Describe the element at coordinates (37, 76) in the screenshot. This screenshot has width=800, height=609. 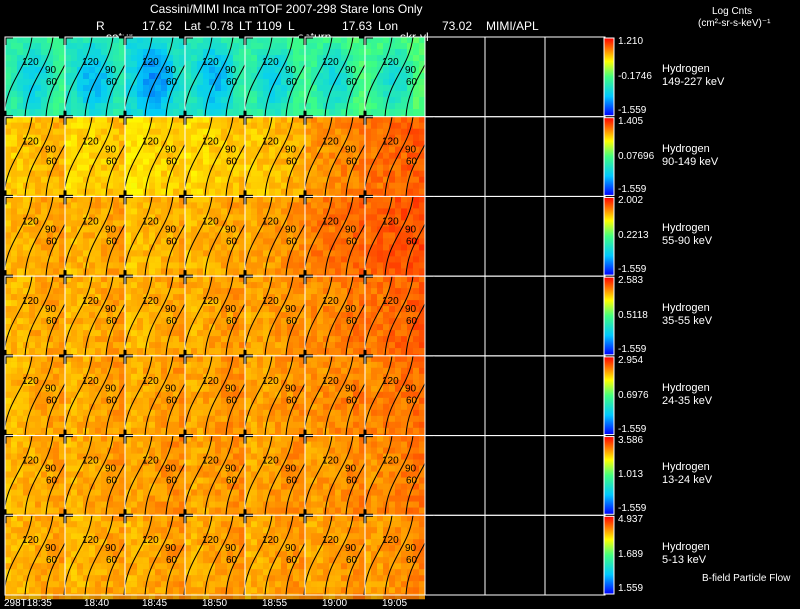
I see `frame-0-0: 1209060` at that location.